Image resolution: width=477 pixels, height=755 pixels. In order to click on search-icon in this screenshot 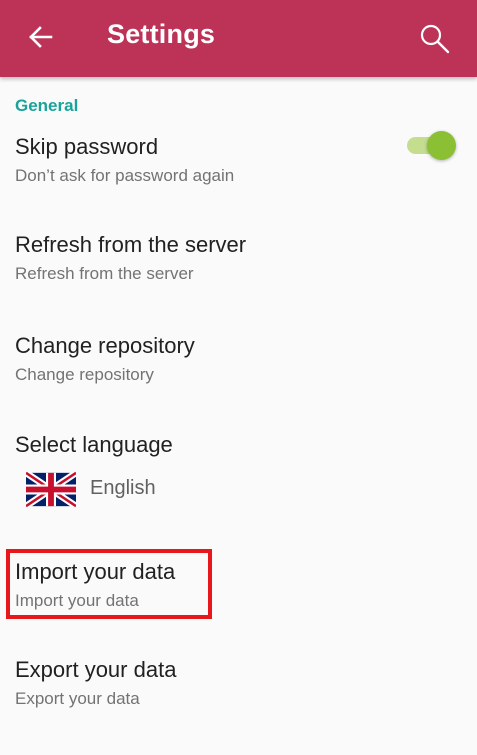, I will do `click(435, 39)`.